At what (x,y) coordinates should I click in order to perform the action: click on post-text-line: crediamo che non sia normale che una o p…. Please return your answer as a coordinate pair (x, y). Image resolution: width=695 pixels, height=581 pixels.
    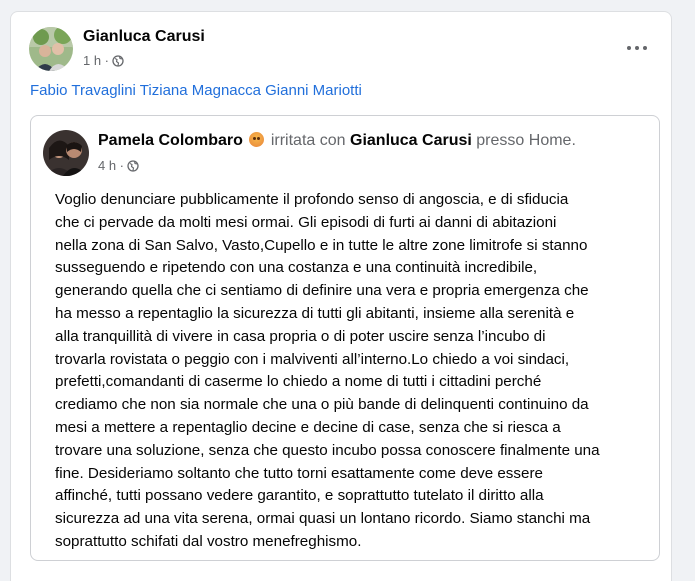
    Looking at the image, I should click on (322, 405).